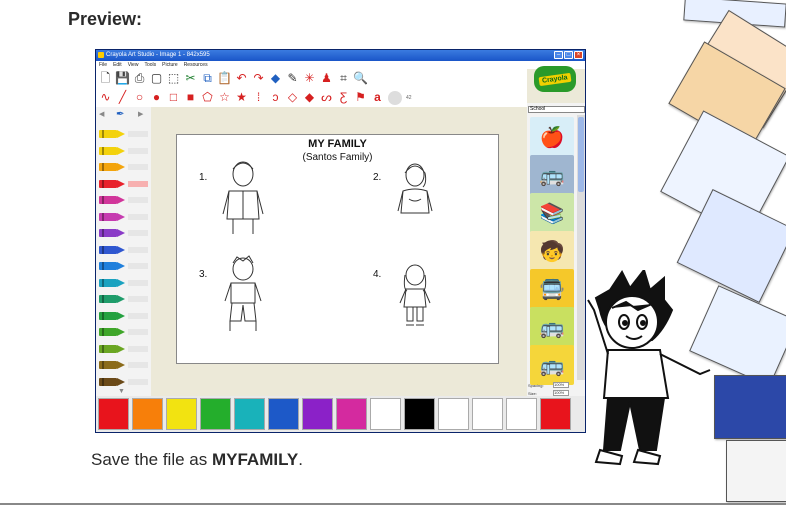 This screenshot has height=511, width=786. I want to click on circle-outline-icon: ○, so click(139, 97).